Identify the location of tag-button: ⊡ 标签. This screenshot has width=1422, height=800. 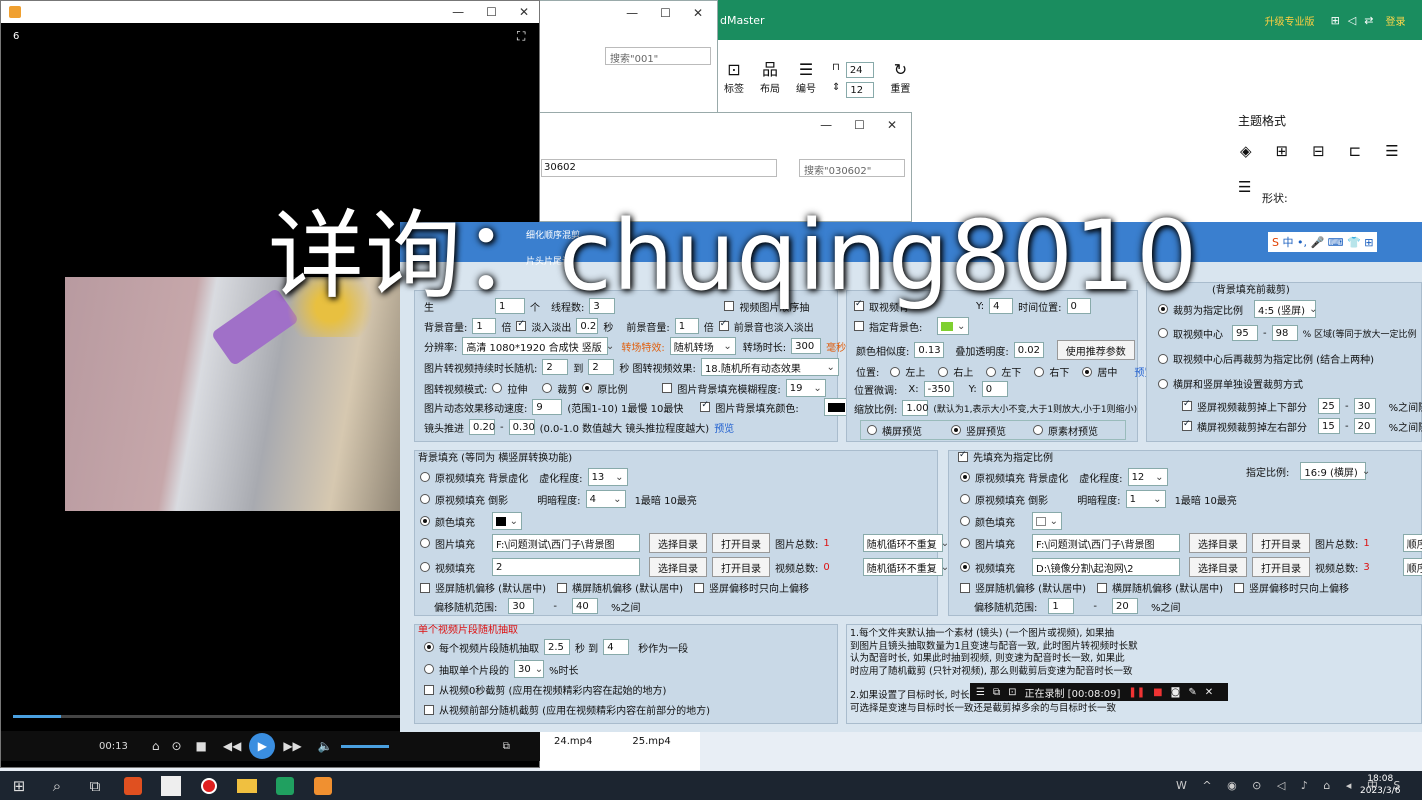
(734, 80).